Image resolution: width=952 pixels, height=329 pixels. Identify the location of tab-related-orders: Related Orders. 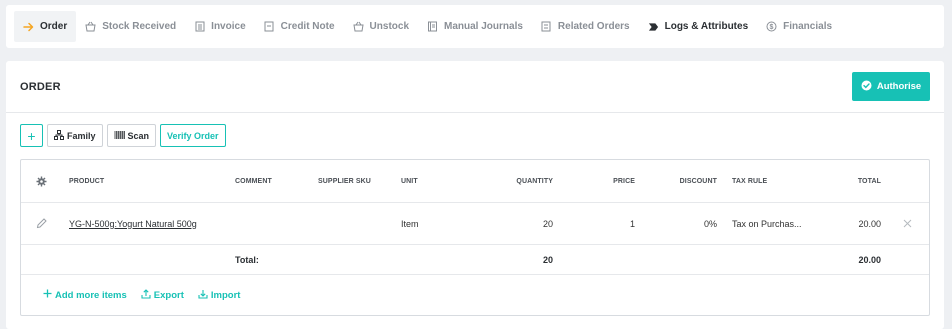
(585, 26).